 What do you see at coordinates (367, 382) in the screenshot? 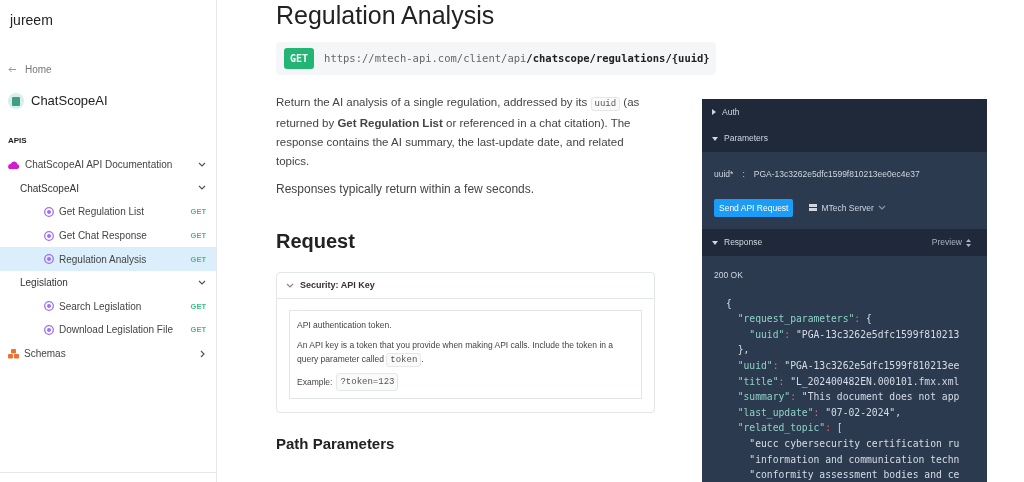
I see `example-code: ?token=123` at bounding box center [367, 382].